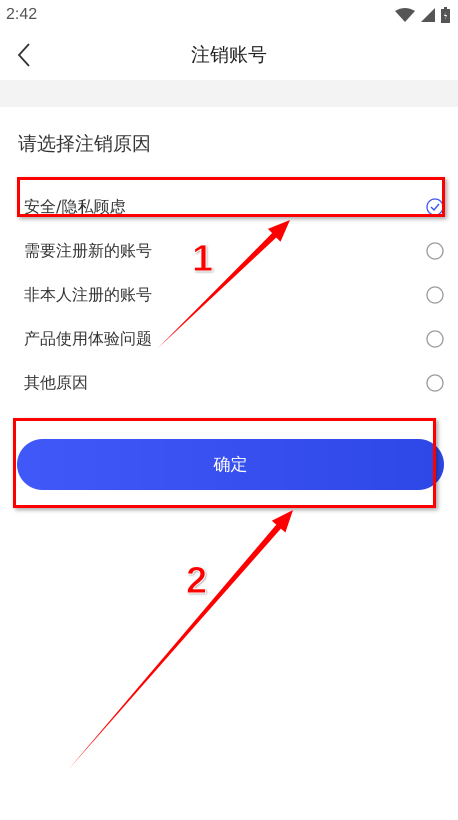 Image resolution: width=458 pixels, height=820 pixels. What do you see at coordinates (24, 55) in the screenshot?
I see `back-icon` at bounding box center [24, 55].